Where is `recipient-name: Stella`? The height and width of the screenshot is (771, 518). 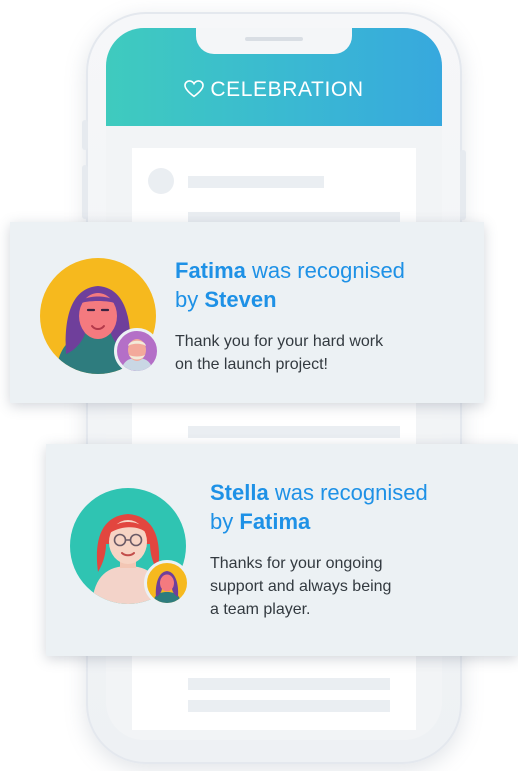 recipient-name: Stella is located at coordinates (239, 492).